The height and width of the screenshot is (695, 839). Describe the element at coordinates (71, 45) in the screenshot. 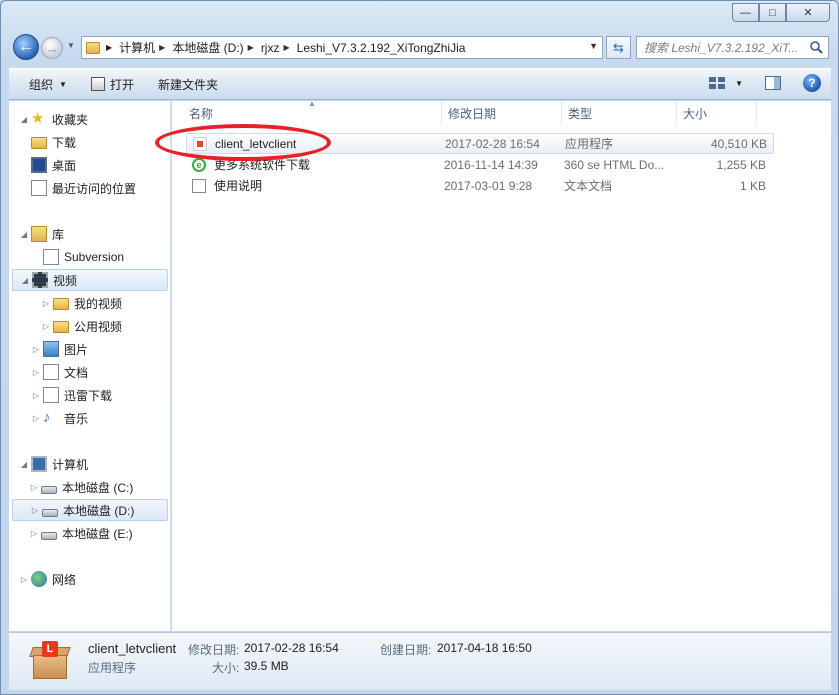

I see `recent-pages-dropdown: ▼` at that location.